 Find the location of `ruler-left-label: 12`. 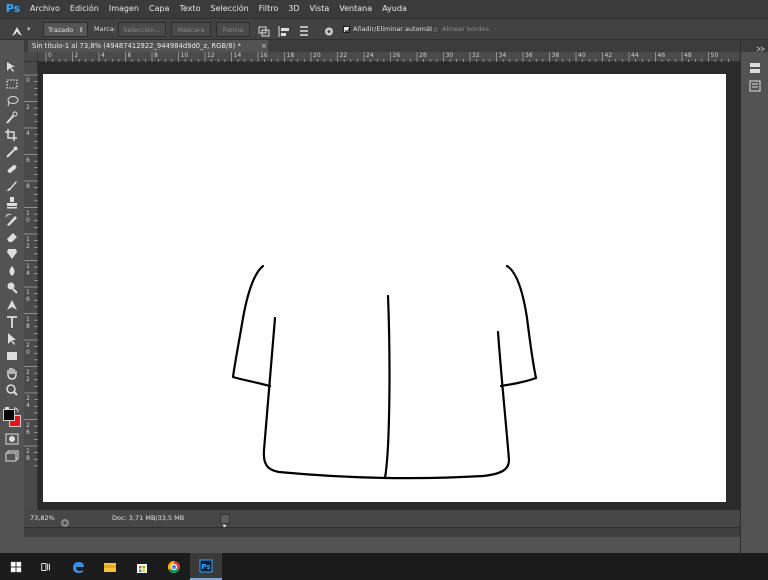

ruler-left-label: 12 is located at coordinates (28, 243).